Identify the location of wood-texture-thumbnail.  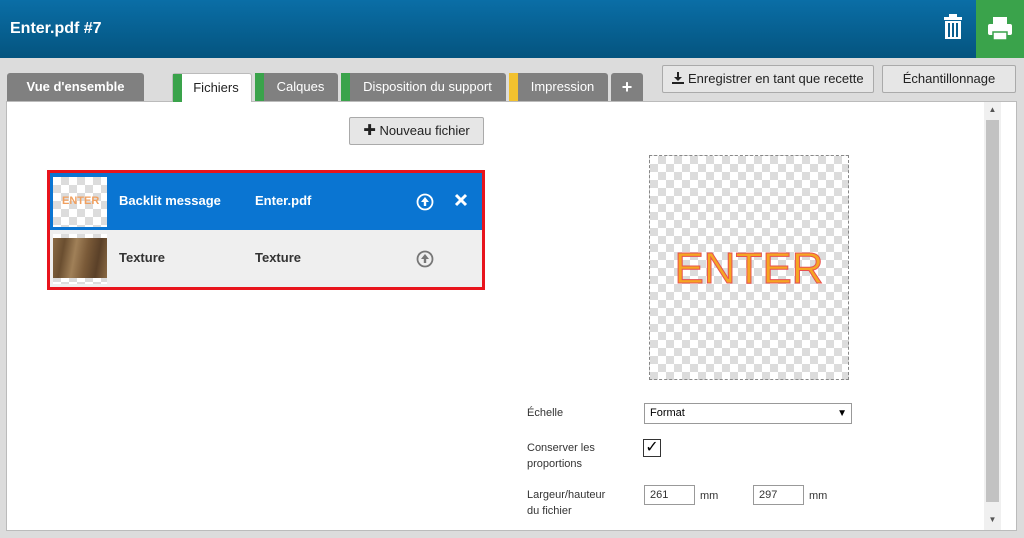
(80, 258).